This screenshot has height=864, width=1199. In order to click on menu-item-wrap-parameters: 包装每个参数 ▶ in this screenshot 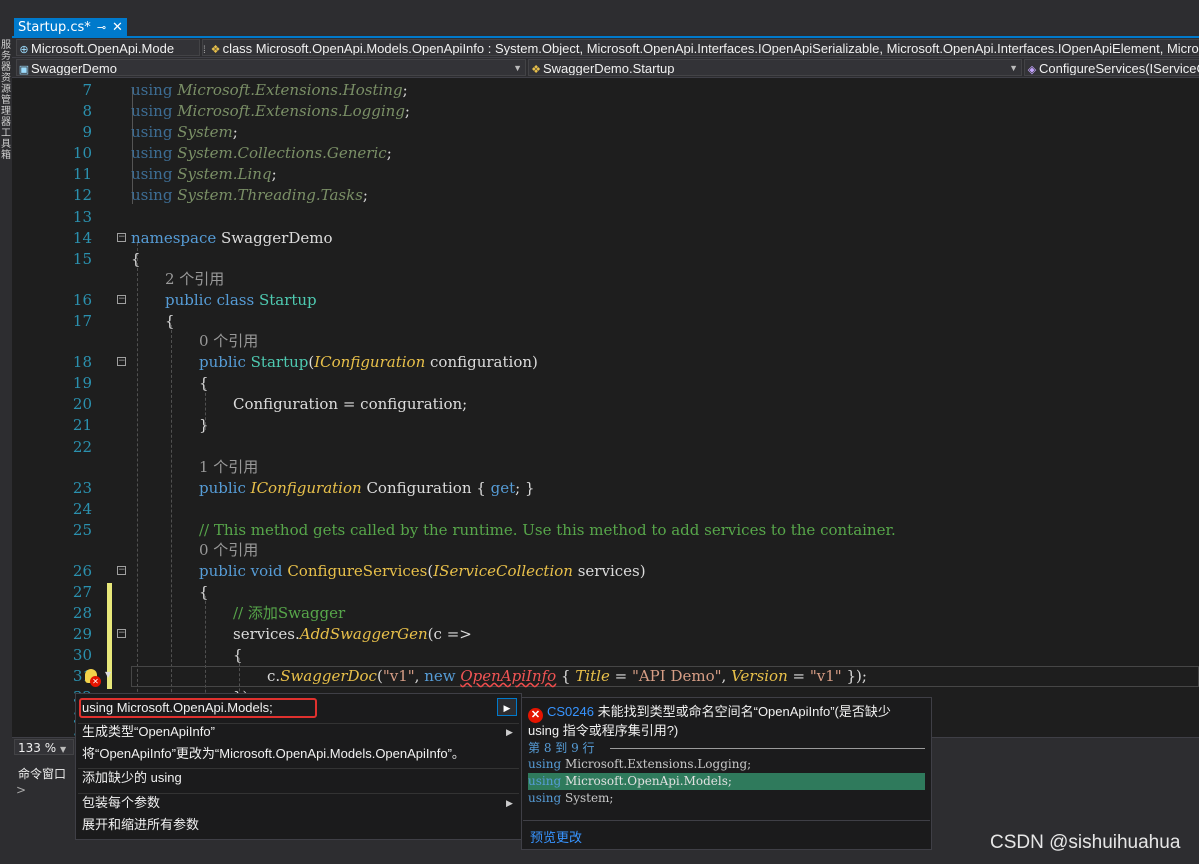, I will do `click(297, 803)`.